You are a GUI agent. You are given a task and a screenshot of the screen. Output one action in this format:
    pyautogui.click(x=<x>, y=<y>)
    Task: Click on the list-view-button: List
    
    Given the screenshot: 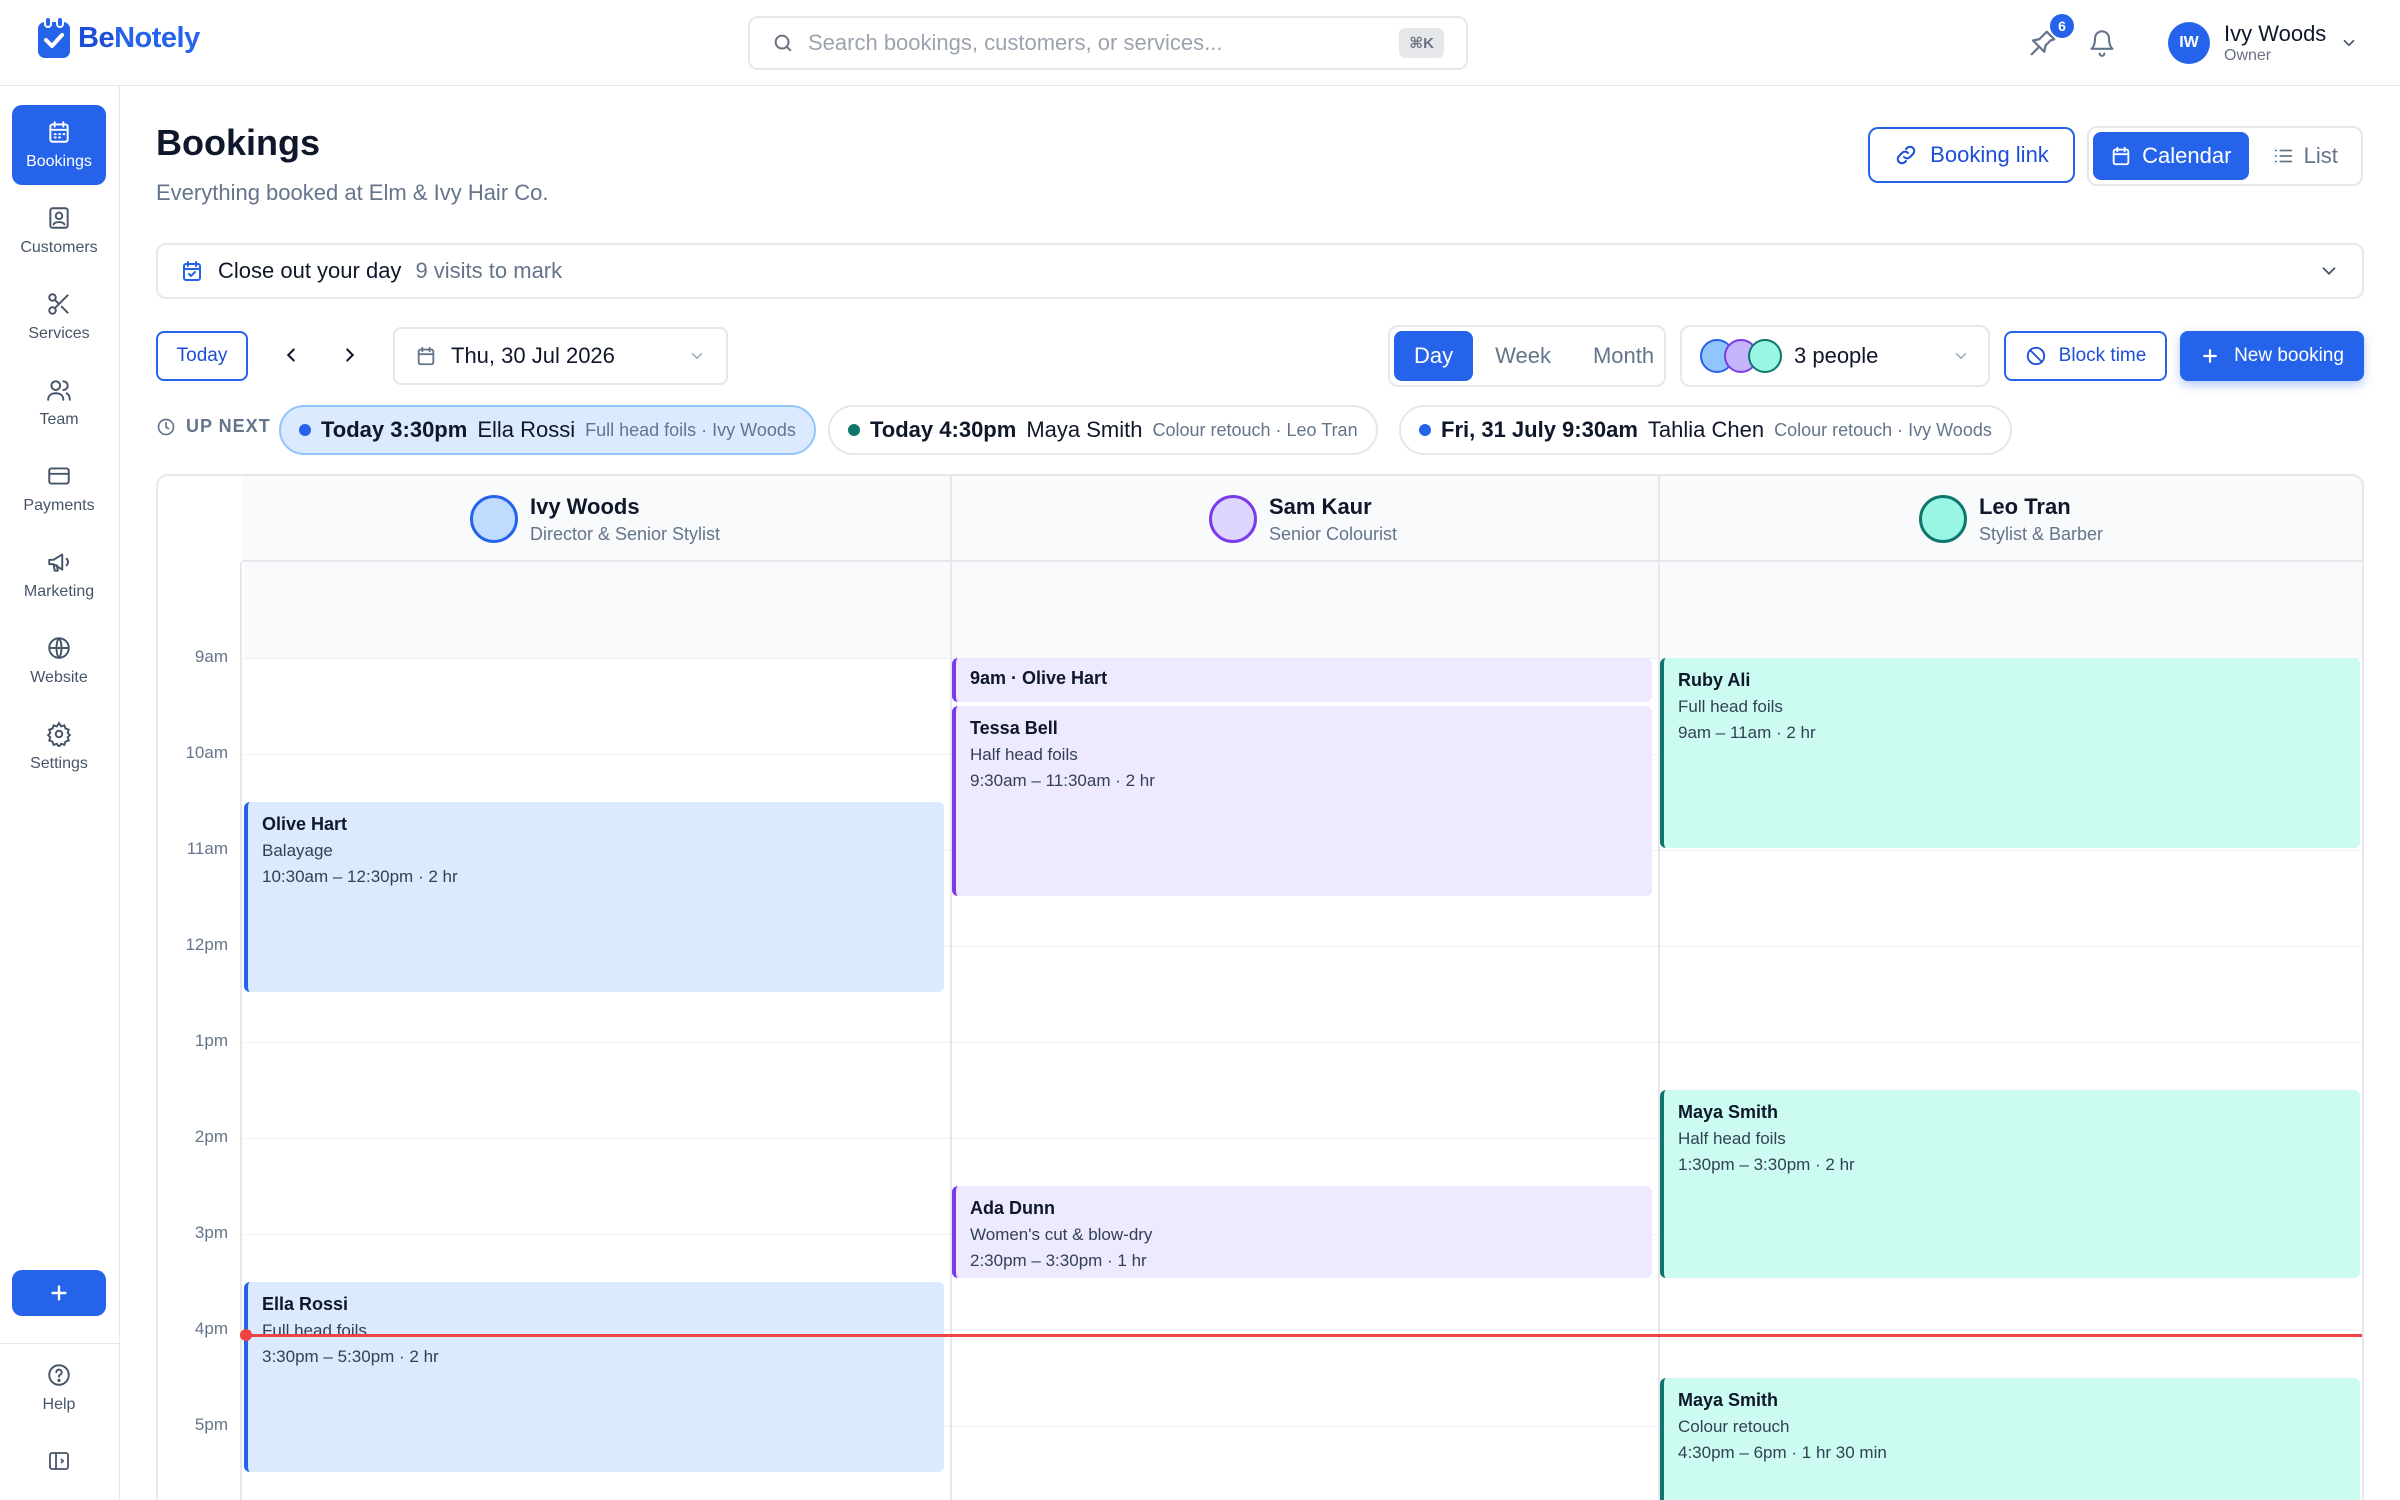 What is the action you would take?
    pyautogui.click(x=2305, y=156)
    